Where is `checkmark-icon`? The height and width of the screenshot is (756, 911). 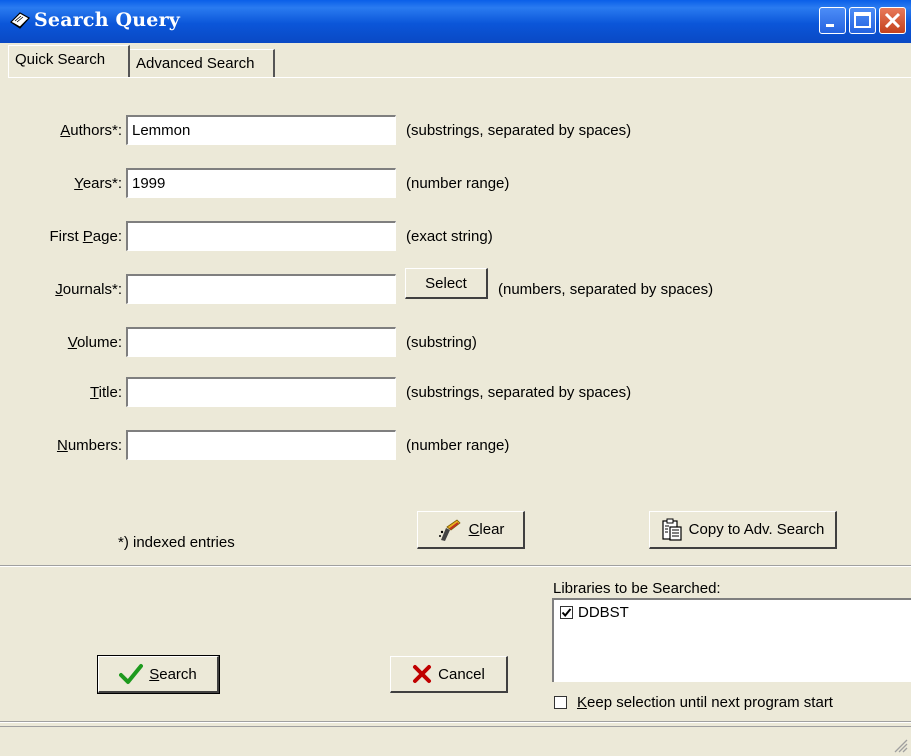 checkmark-icon is located at coordinates (131, 674).